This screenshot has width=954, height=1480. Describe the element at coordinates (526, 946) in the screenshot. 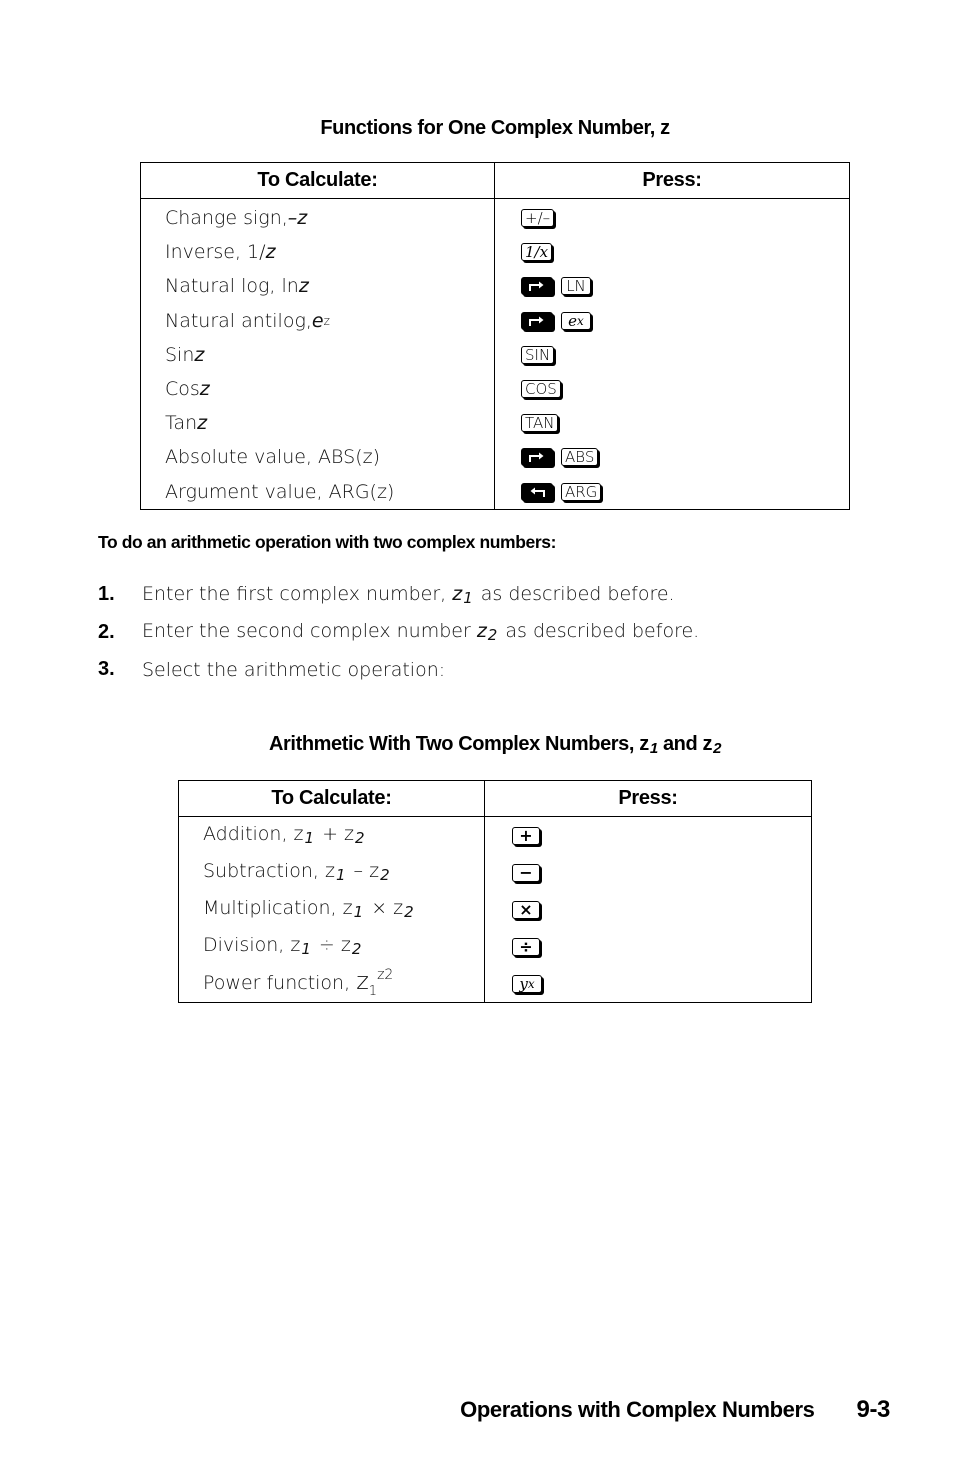

I see `divide-key: ÷` at that location.